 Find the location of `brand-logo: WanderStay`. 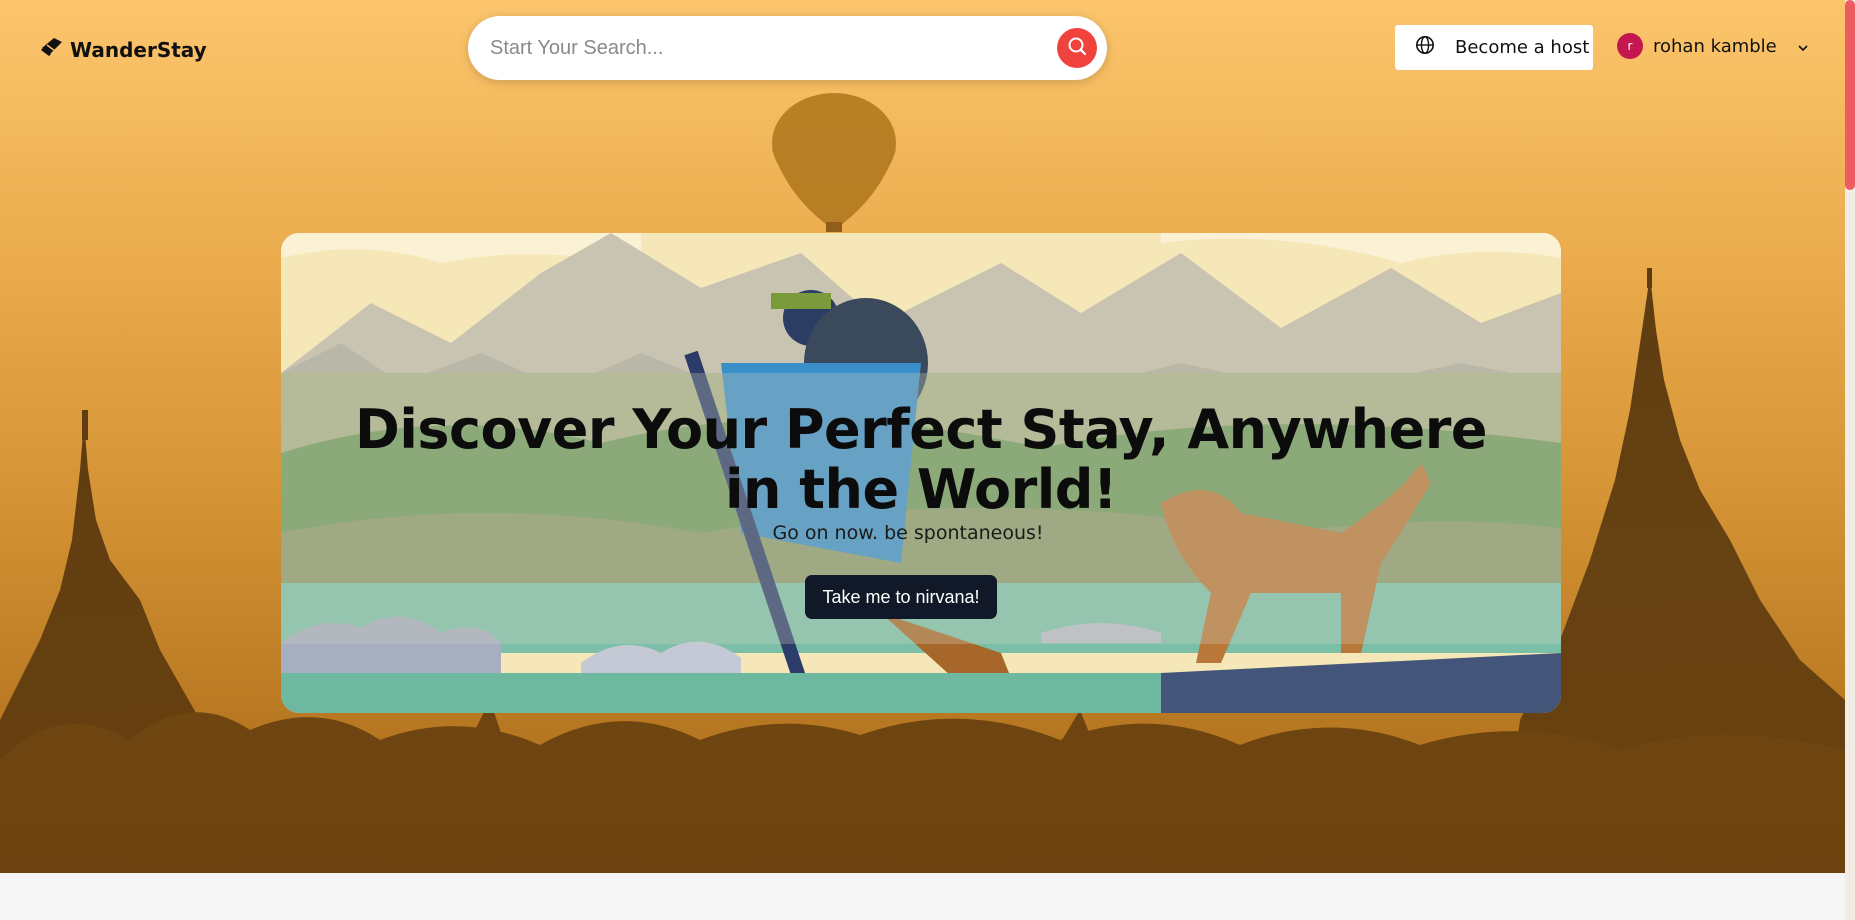

brand-logo: WanderStay is located at coordinates (123, 49).